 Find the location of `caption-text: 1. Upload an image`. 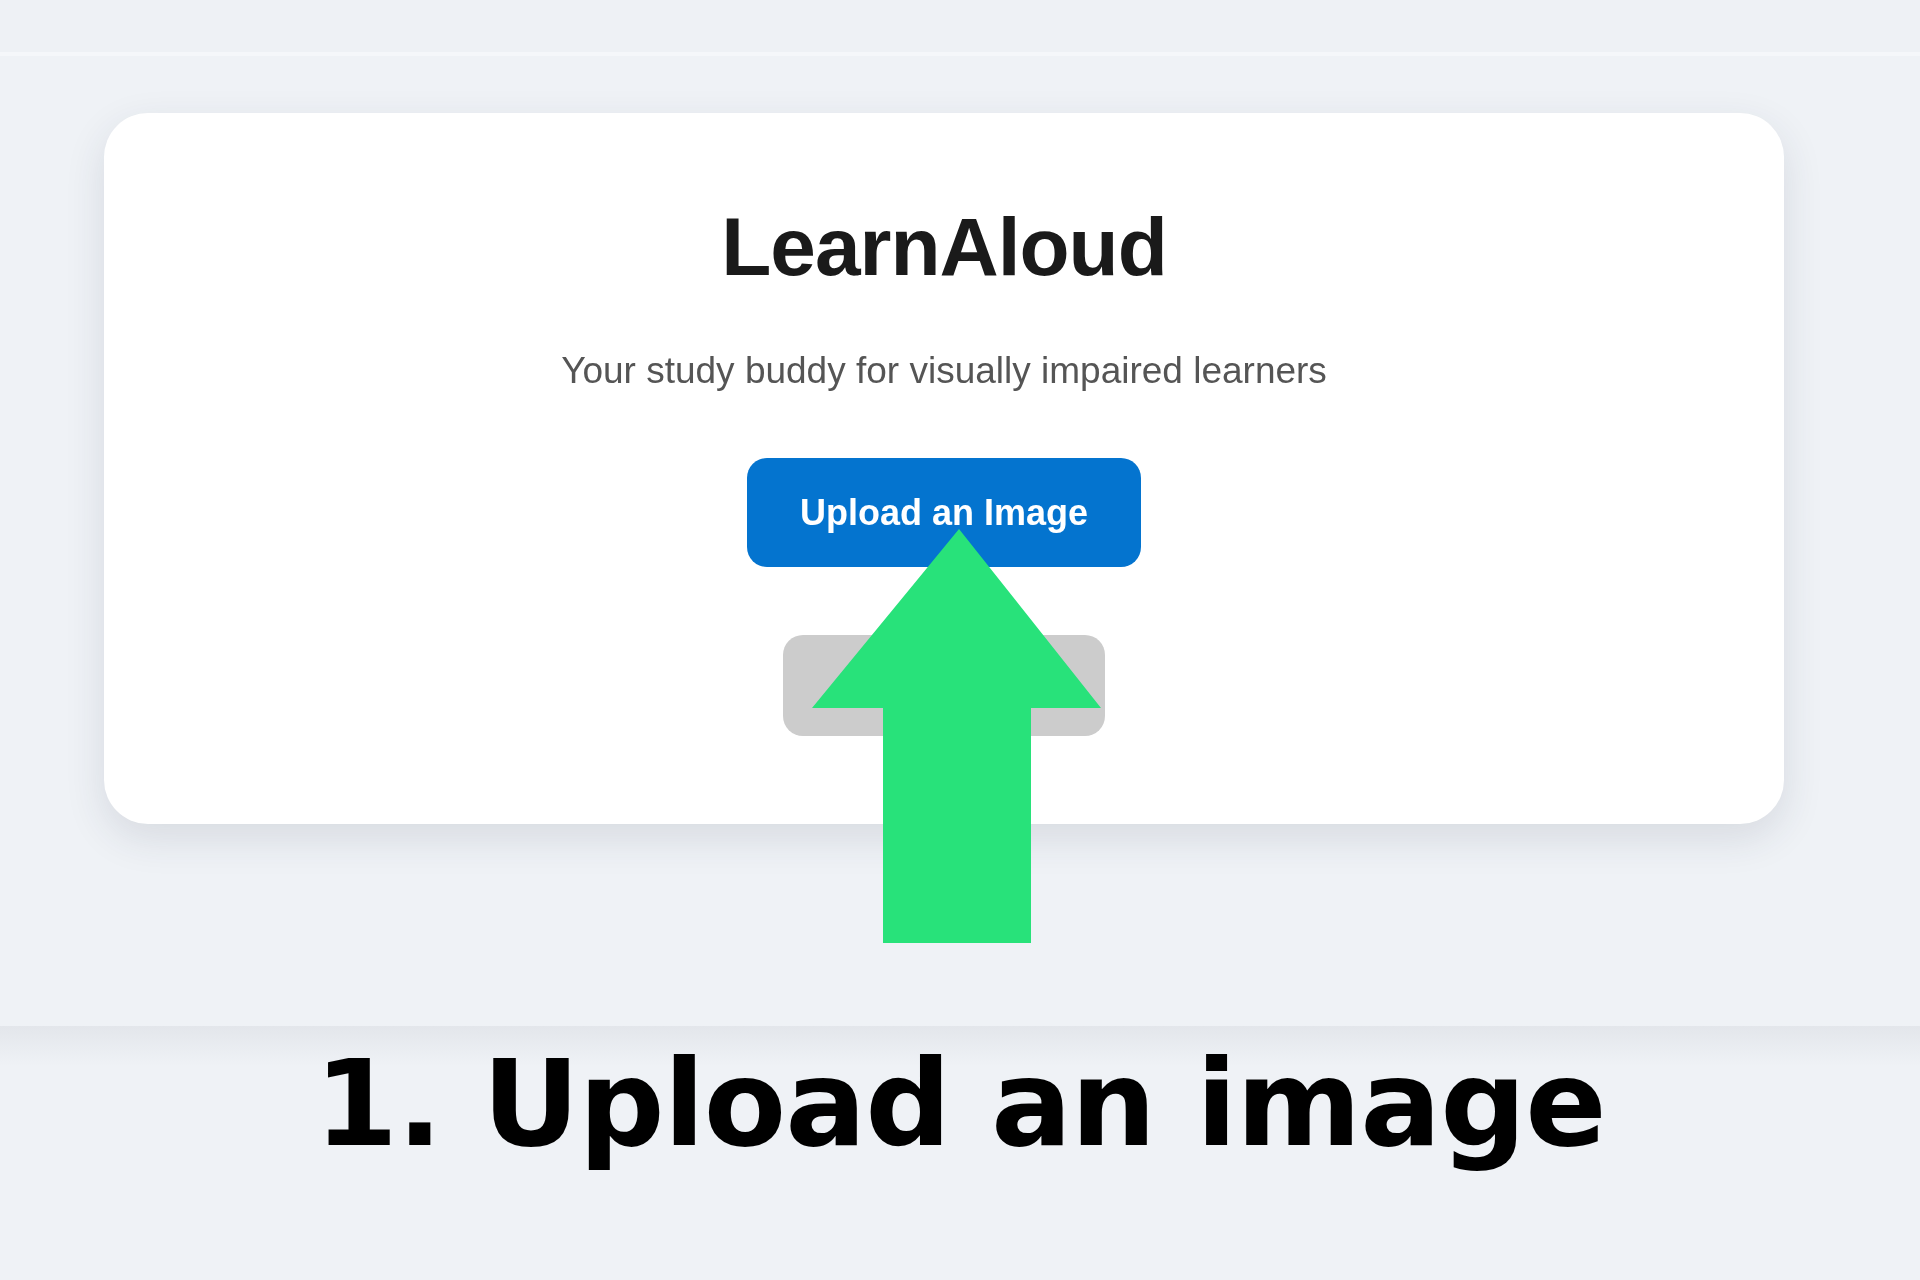

caption-text: 1. Upload an image is located at coordinates (960, 1104).